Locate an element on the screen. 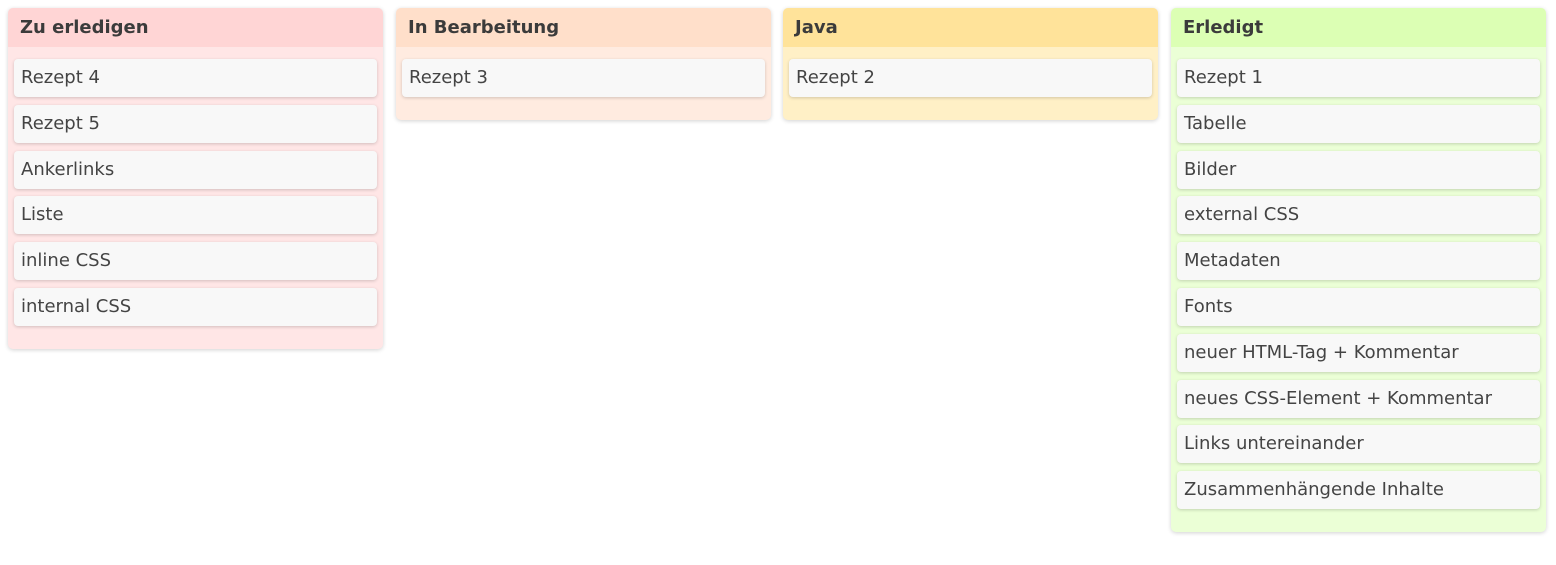 Image resolution: width=1556 pixels, height=565 pixels. card: Tabelle is located at coordinates (1358, 123).